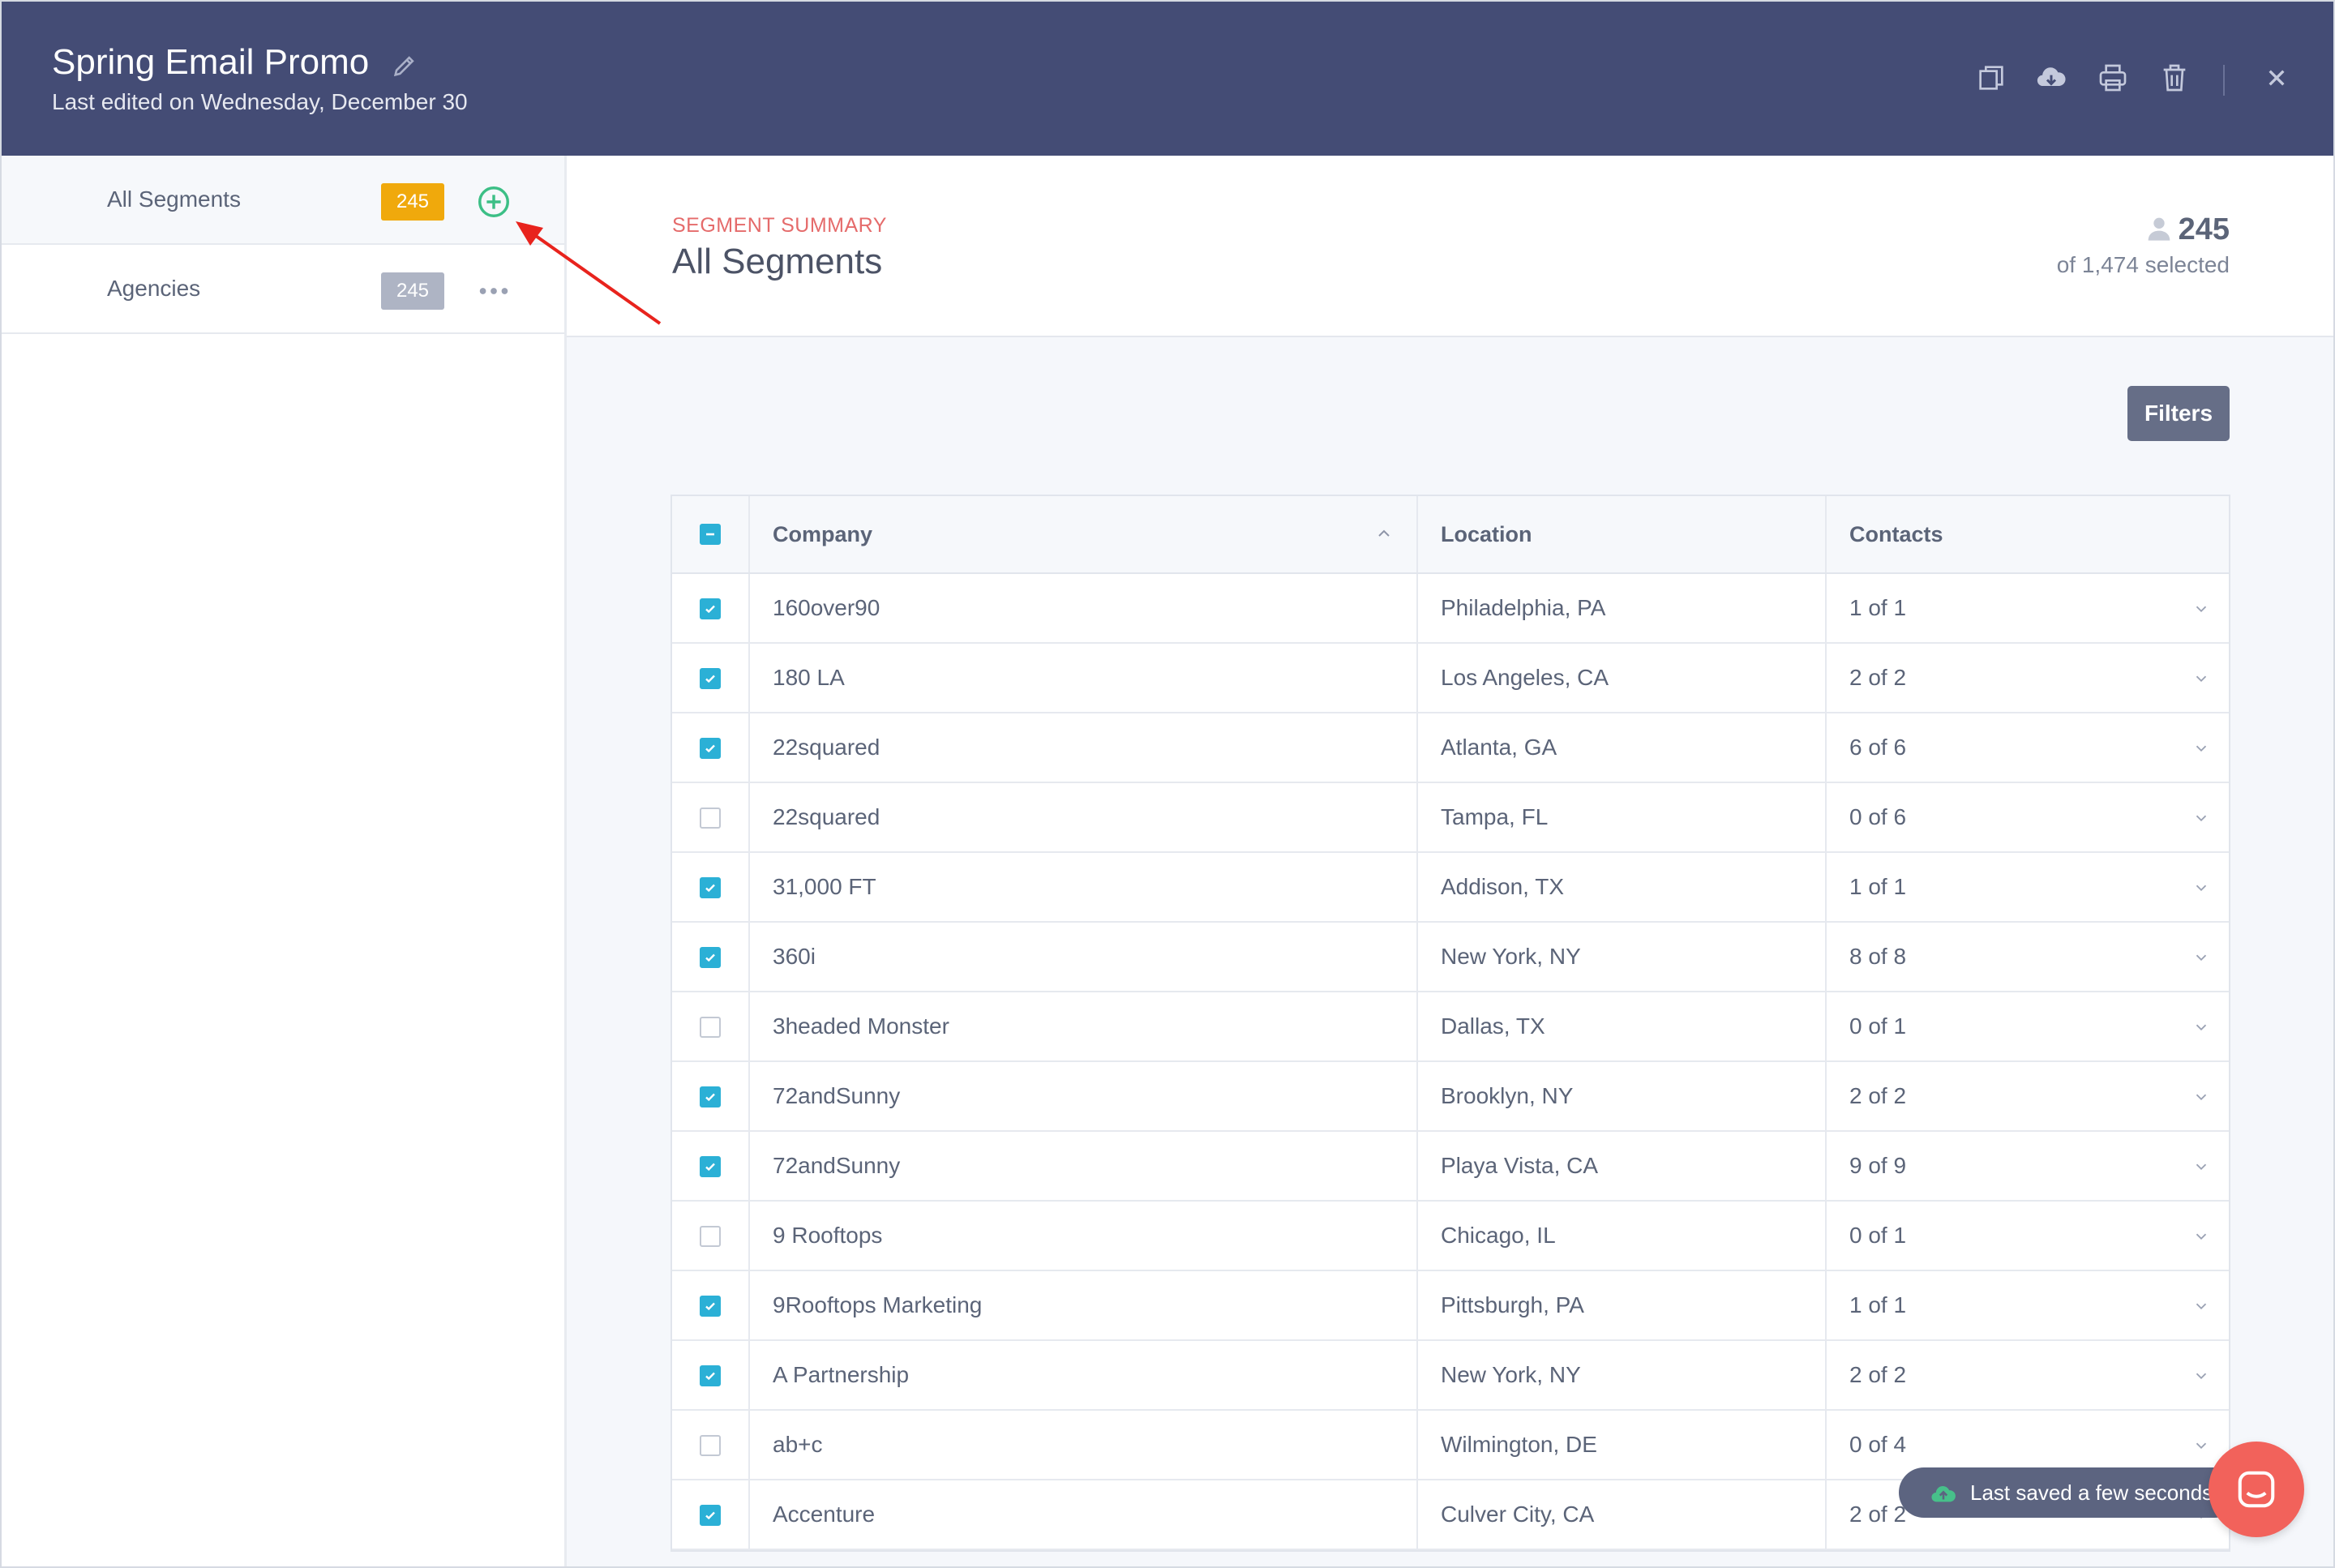  What do you see at coordinates (1084, 957) in the screenshot?
I see `company-cell: 360i` at bounding box center [1084, 957].